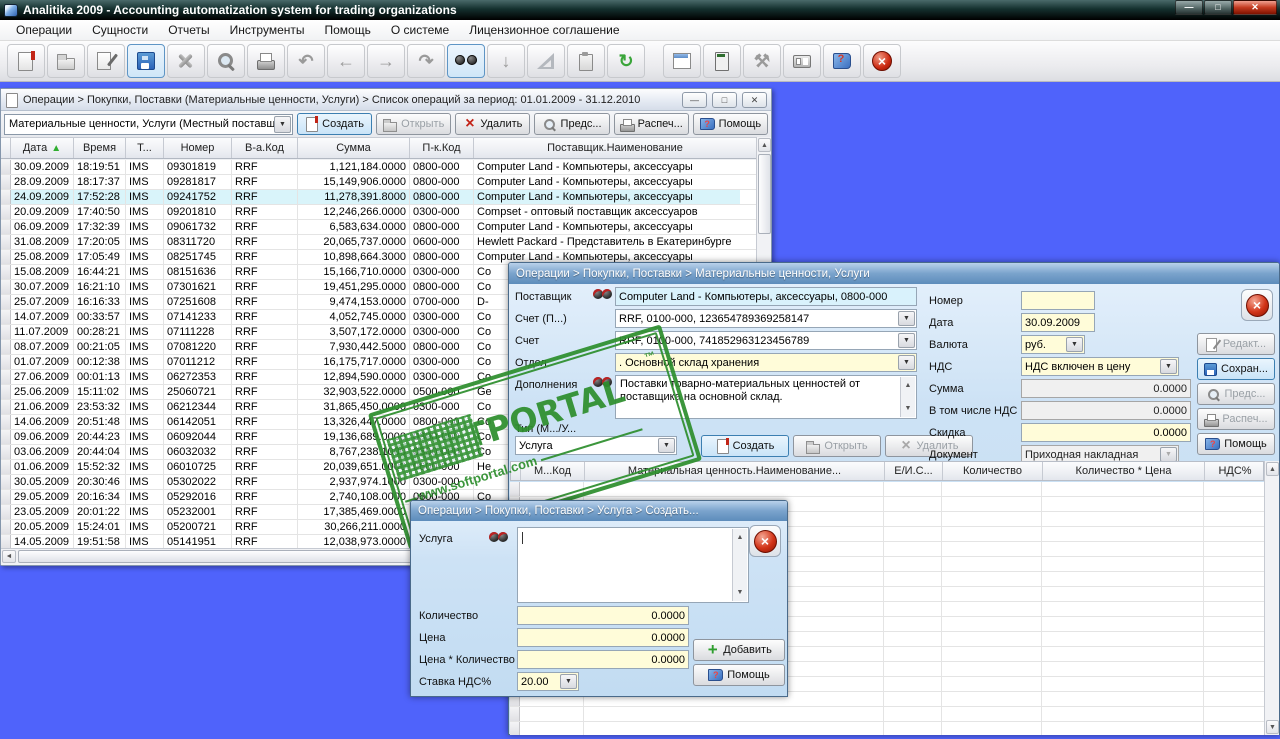 This screenshot has height=739, width=1280. I want to click on column-header-vat: НДС%, so click(1235, 471).